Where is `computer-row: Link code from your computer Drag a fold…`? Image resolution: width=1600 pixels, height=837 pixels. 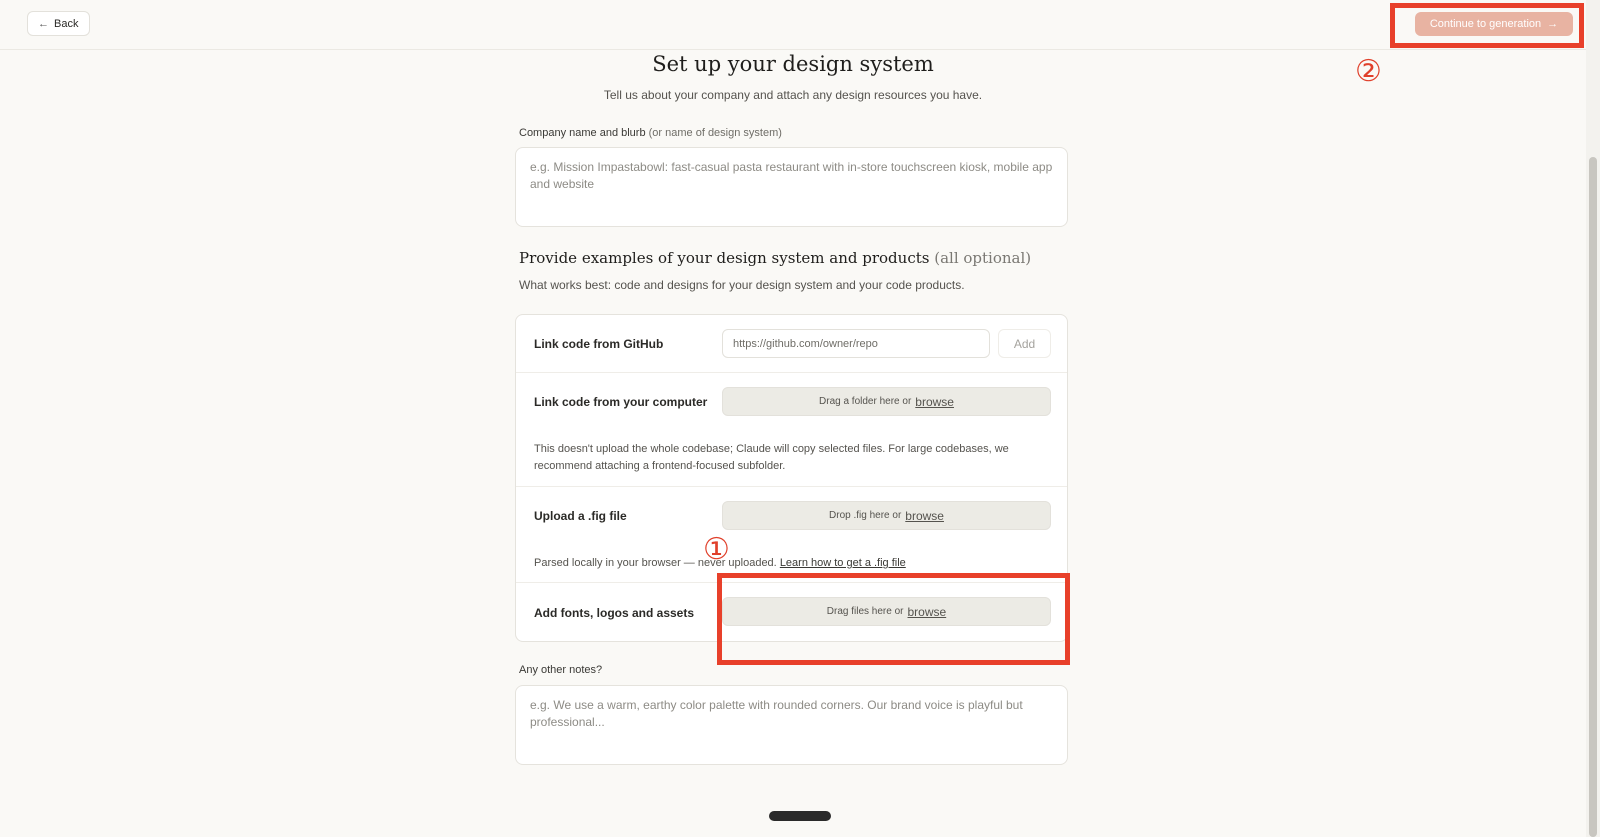
computer-row: Link code from your computer Drag a fold… is located at coordinates (791, 402).